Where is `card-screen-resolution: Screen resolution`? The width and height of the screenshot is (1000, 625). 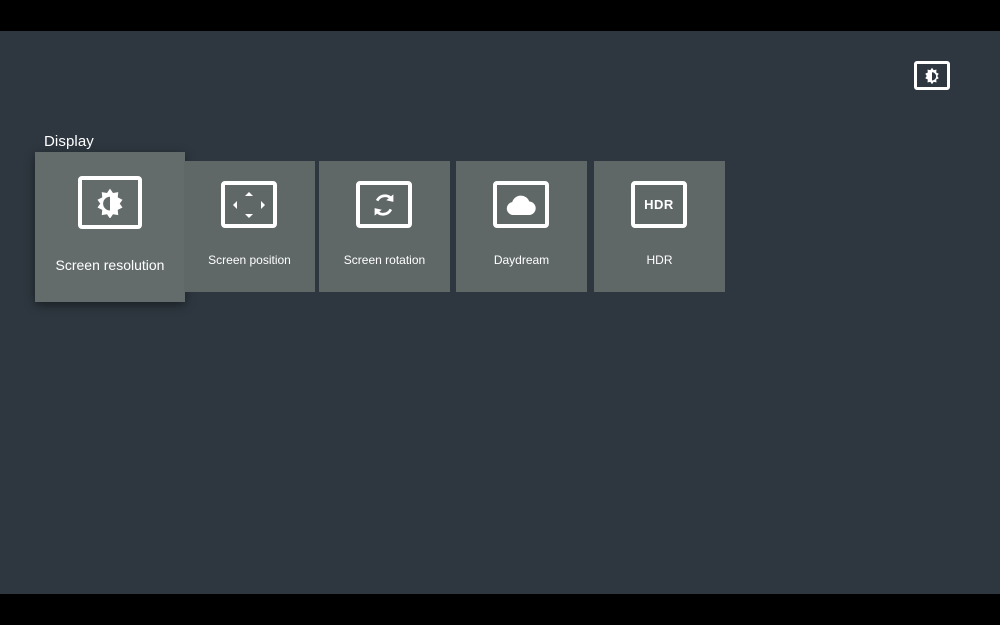
card-screen-resolution: Screen resolution is located at coordinates (110, 227).